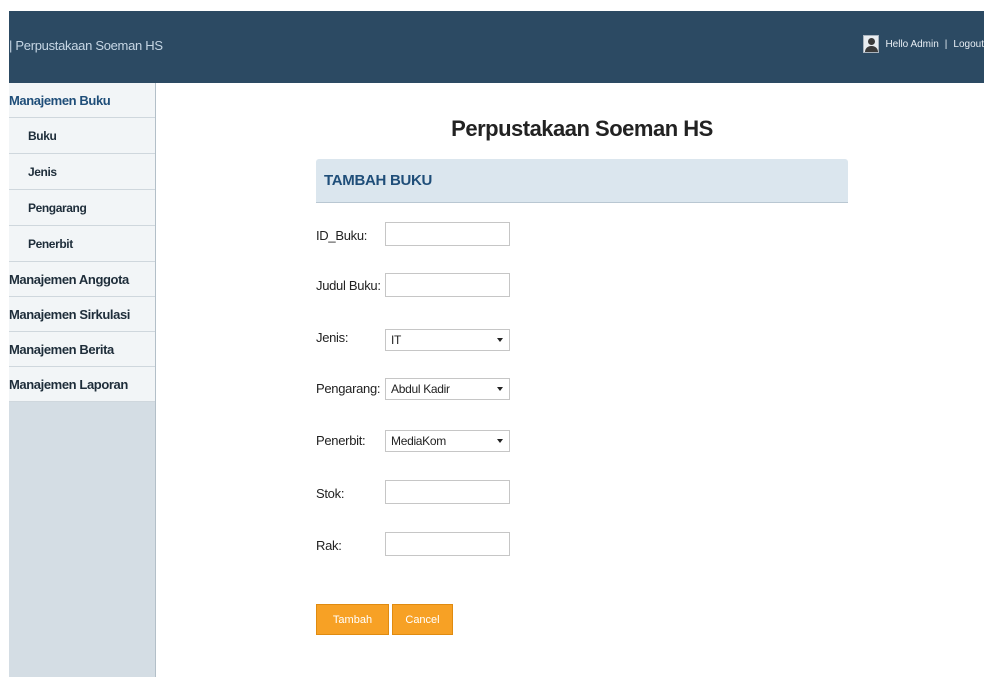 The width and height of the screenshot is (984, 677). What do you see at coordinates (82, 314) in the screenshot?
I see `sidebar-section-manajemen-sirkulasi: Manajemen Sirkulasi` at bounding box center [82, 314].